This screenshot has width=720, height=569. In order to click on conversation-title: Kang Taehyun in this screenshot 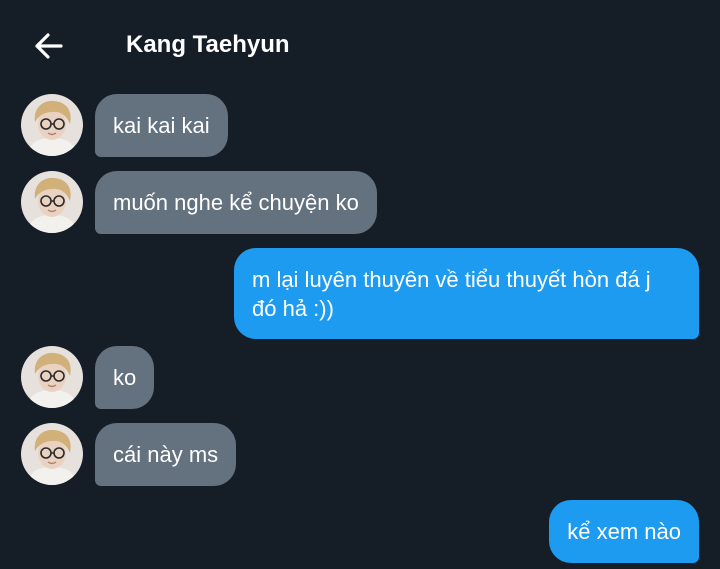, I will do `click(208, 45)`.